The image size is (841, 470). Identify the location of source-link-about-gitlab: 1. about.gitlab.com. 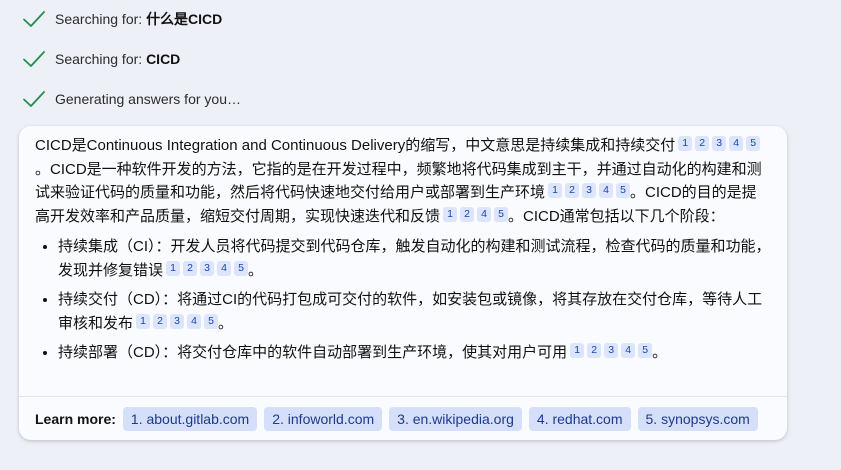
(190, 418).